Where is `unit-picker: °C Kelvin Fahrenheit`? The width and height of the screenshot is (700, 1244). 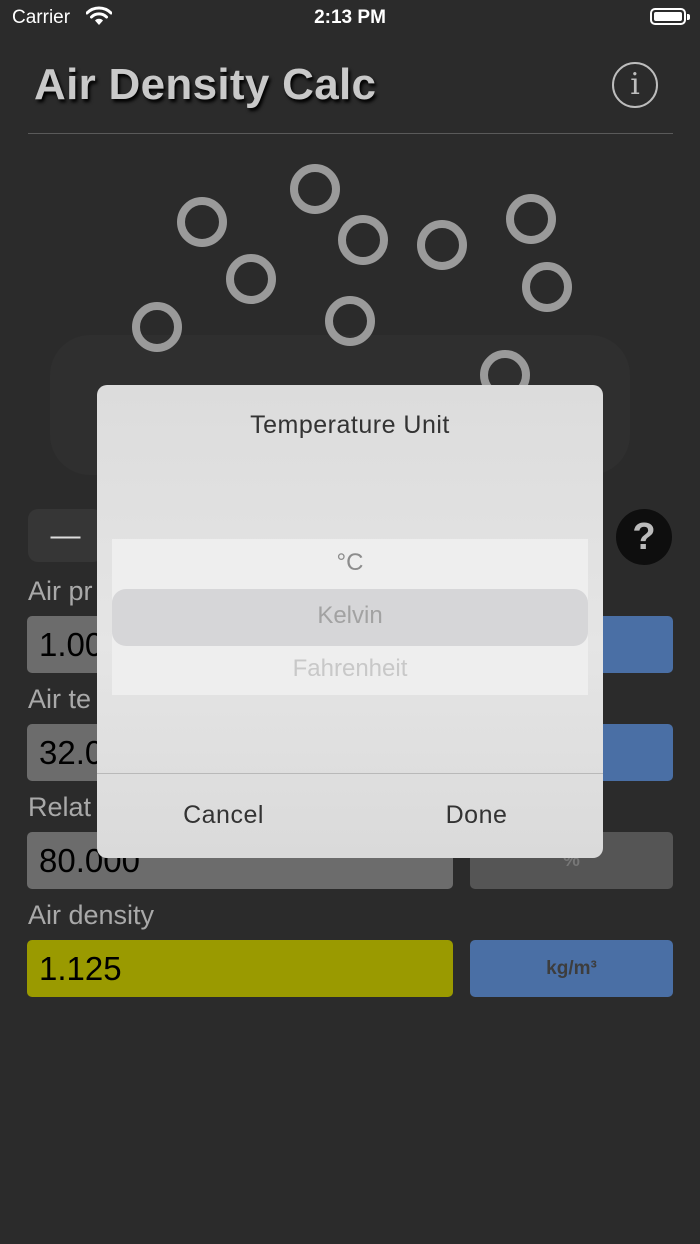 unit-picker: °C Kelvin Fahrenheit is located at coordinates (350, 617).